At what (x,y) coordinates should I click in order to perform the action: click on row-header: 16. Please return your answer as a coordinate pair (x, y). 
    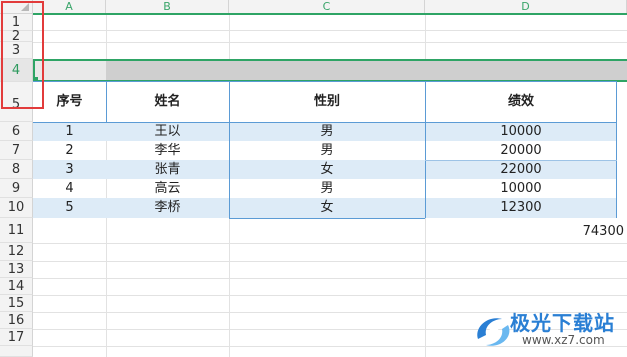
    Looking at the image, I should click on (16, 320).